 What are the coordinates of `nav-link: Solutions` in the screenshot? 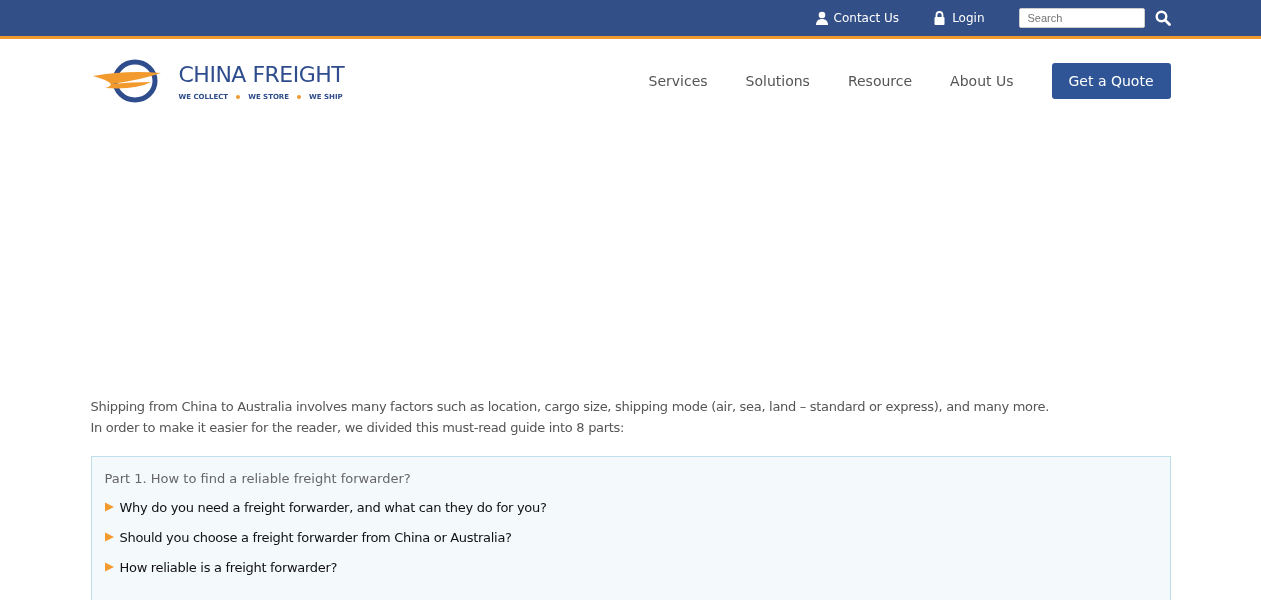 It's located at (777, 81).